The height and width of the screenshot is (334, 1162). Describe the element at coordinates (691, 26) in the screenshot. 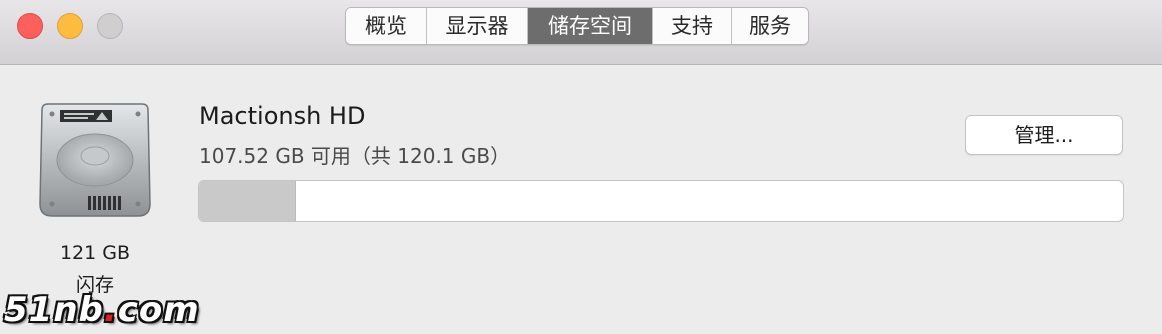

I see `tab-support: 支持` at that location.